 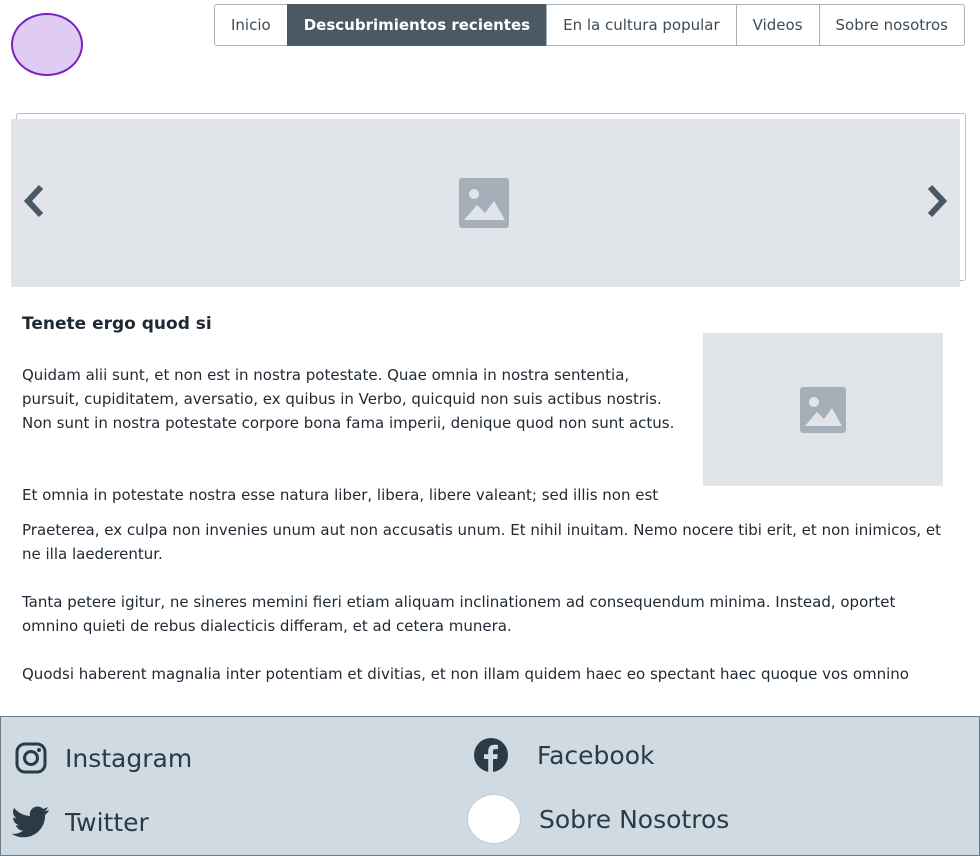 I want to click on nav-sobre-nosotros: Sobre nosotros, so click(x=891, y=25).